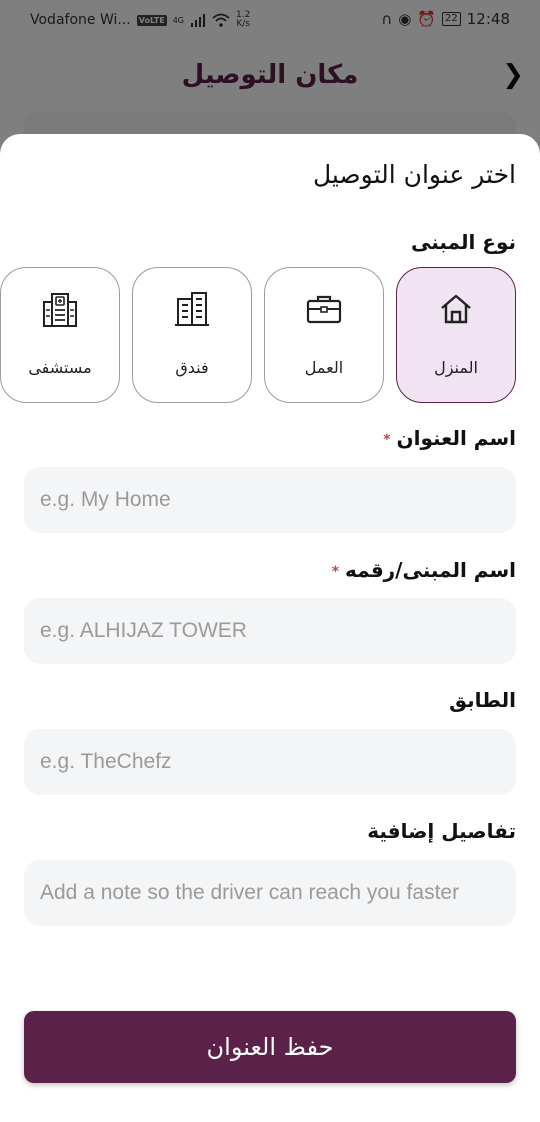  I want to click on address-name-label-text: اسم العنوان, so click(456, 438).